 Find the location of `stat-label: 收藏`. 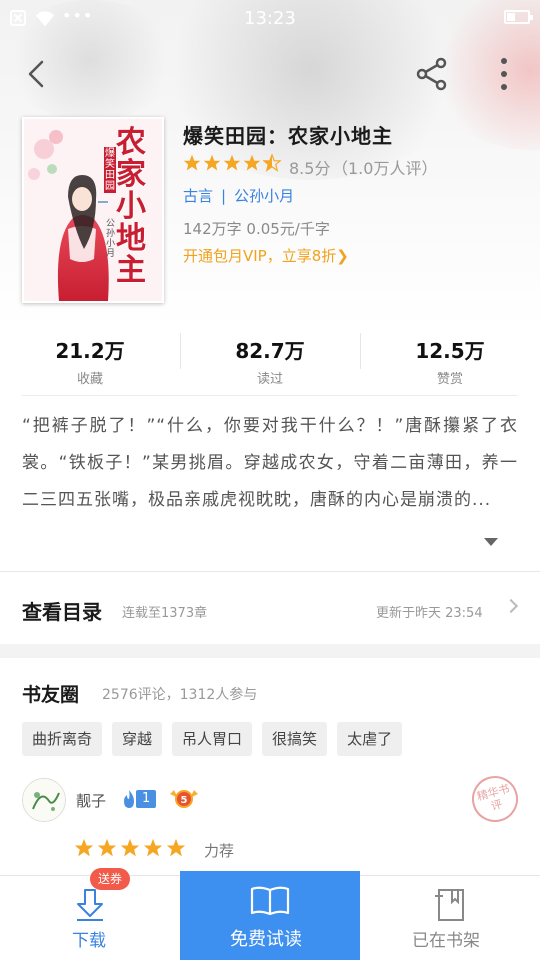

stat-label: 收藏 is located at coordinates (89, 379).